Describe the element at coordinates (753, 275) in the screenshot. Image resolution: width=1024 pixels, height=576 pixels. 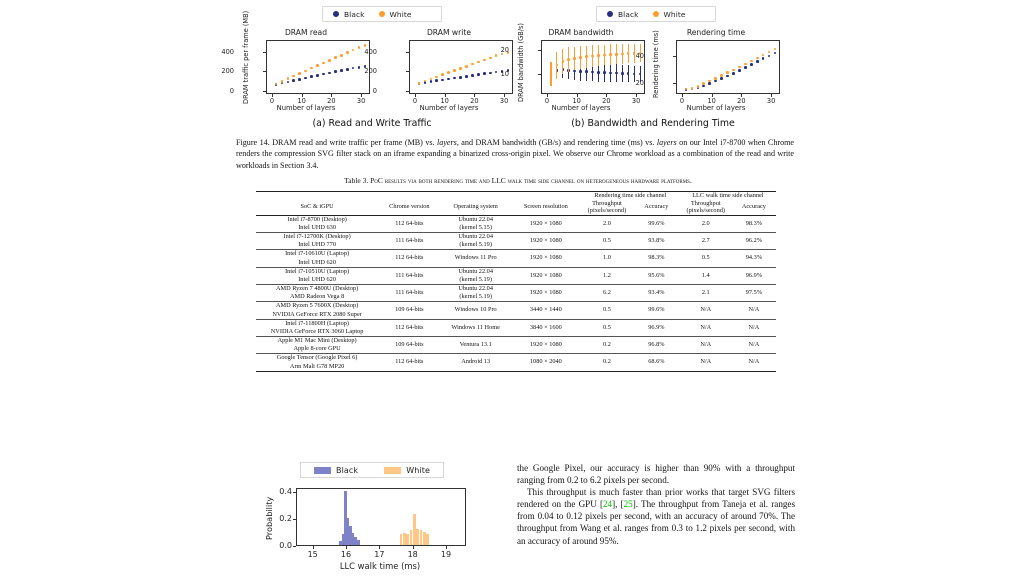
I see `cell-llc-accuracy: 96.9%` at that location.